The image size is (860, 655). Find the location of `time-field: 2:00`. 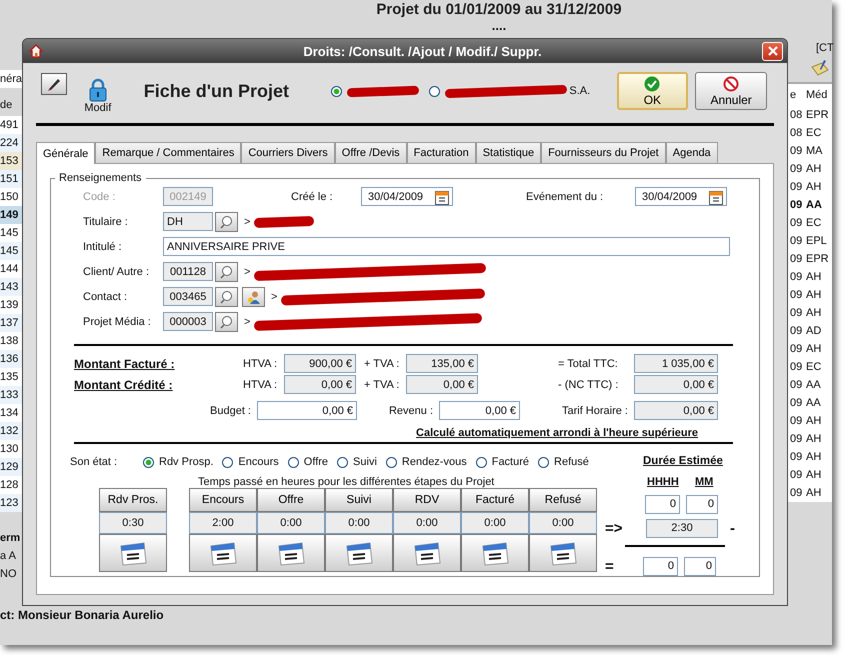

time-field: 2:00 is located at coordinates (223, 523).